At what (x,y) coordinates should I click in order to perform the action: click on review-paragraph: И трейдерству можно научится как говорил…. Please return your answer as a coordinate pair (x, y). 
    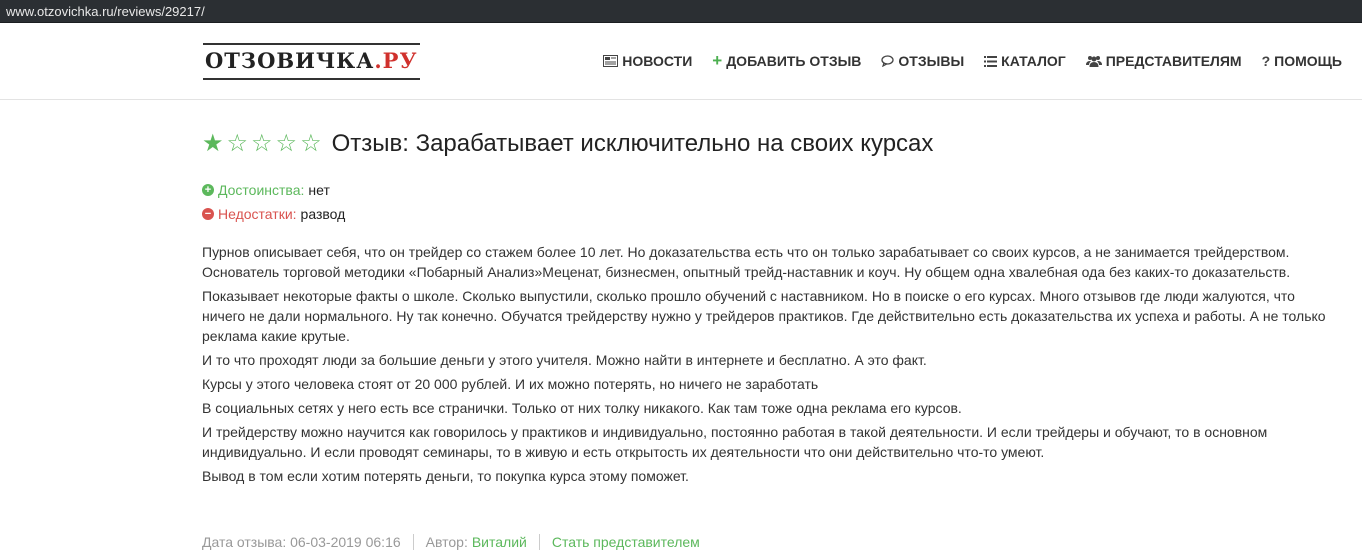
    Looking at the image, I should click on (735, 442).